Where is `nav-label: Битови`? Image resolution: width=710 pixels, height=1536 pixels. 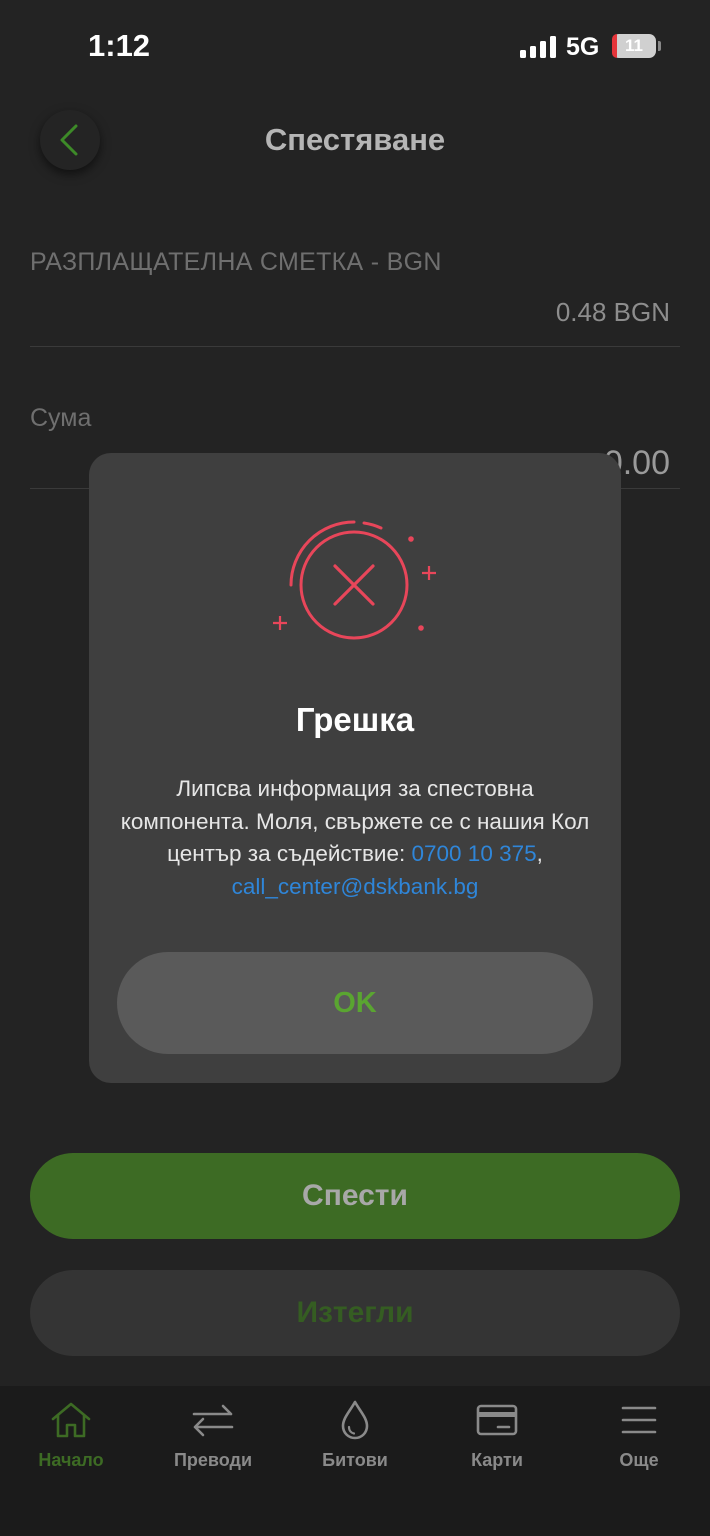
nav-label: Битови is located at coordinates (355, 1460).